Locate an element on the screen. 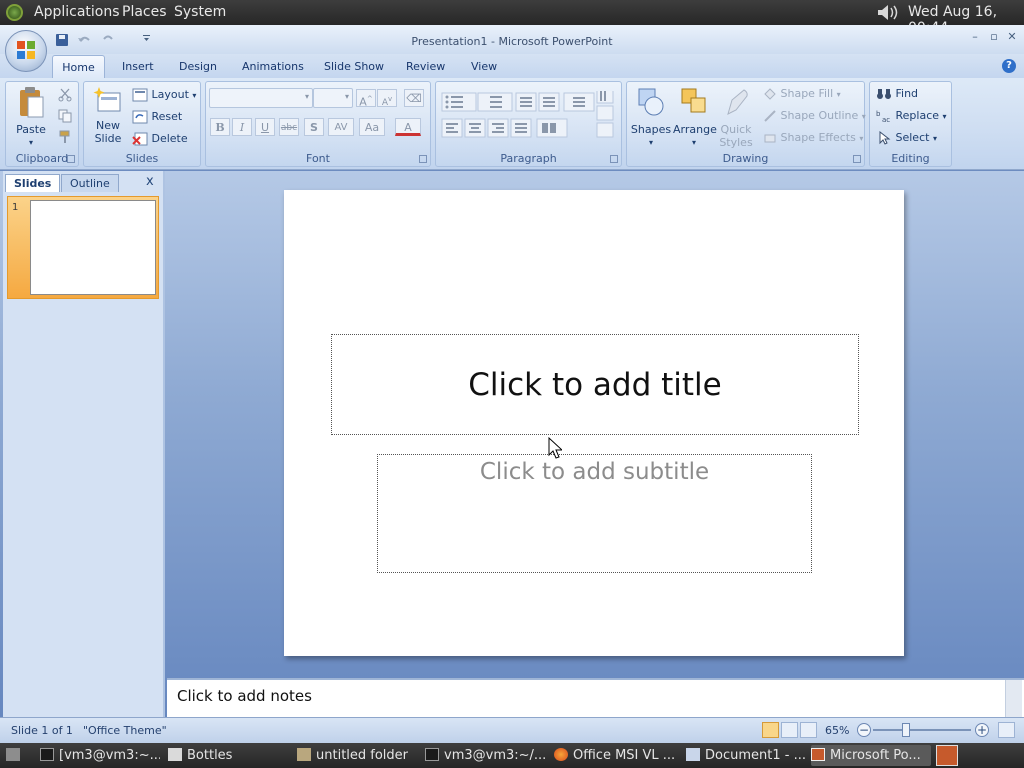 Image resolution: width=1024 pixels, height=768 pixels. quick-styles-button: Quick Styles is located at coordinates (736, 117).